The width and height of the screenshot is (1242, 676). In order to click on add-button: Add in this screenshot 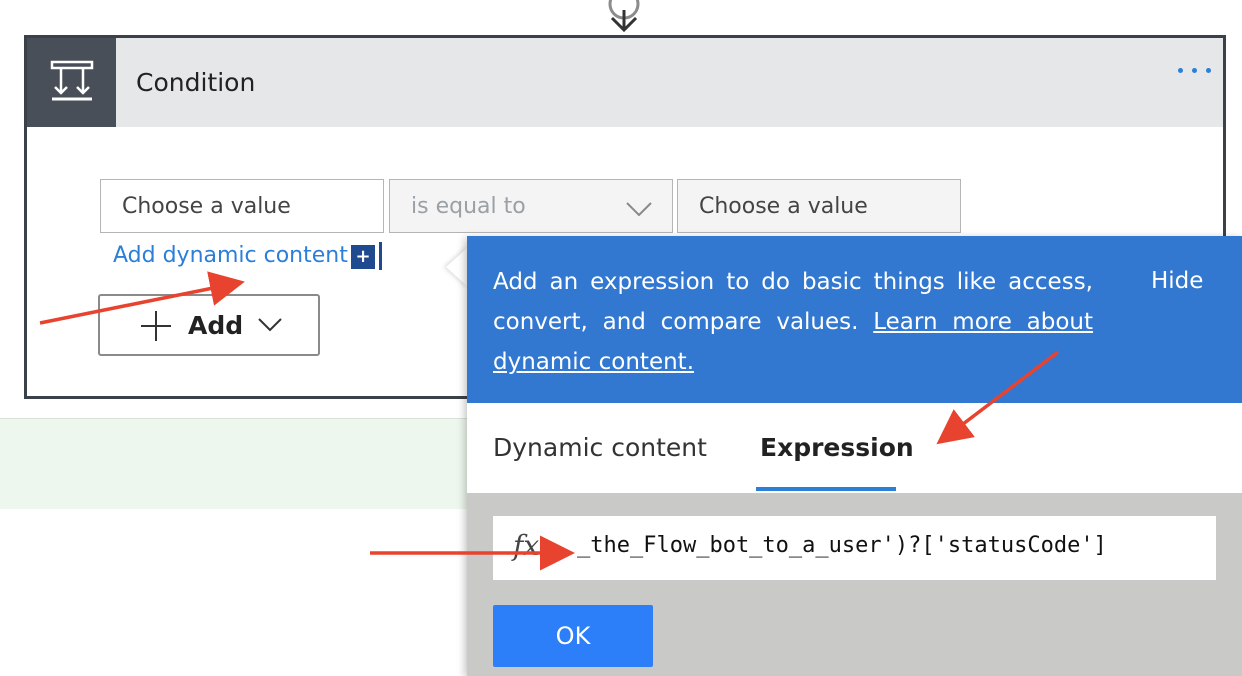, I will do `click(209, 325)`.